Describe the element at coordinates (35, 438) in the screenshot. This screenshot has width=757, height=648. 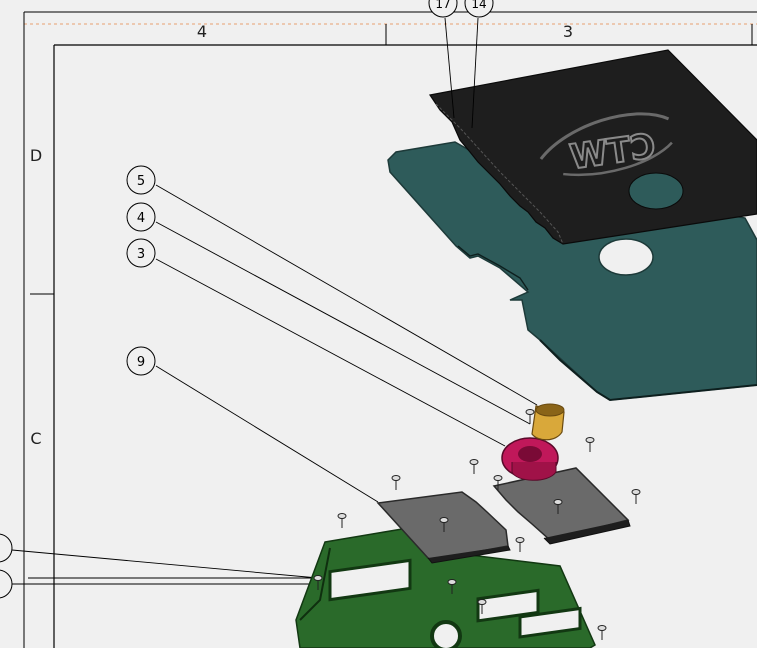
I see `zone-row-c: C` at that location.